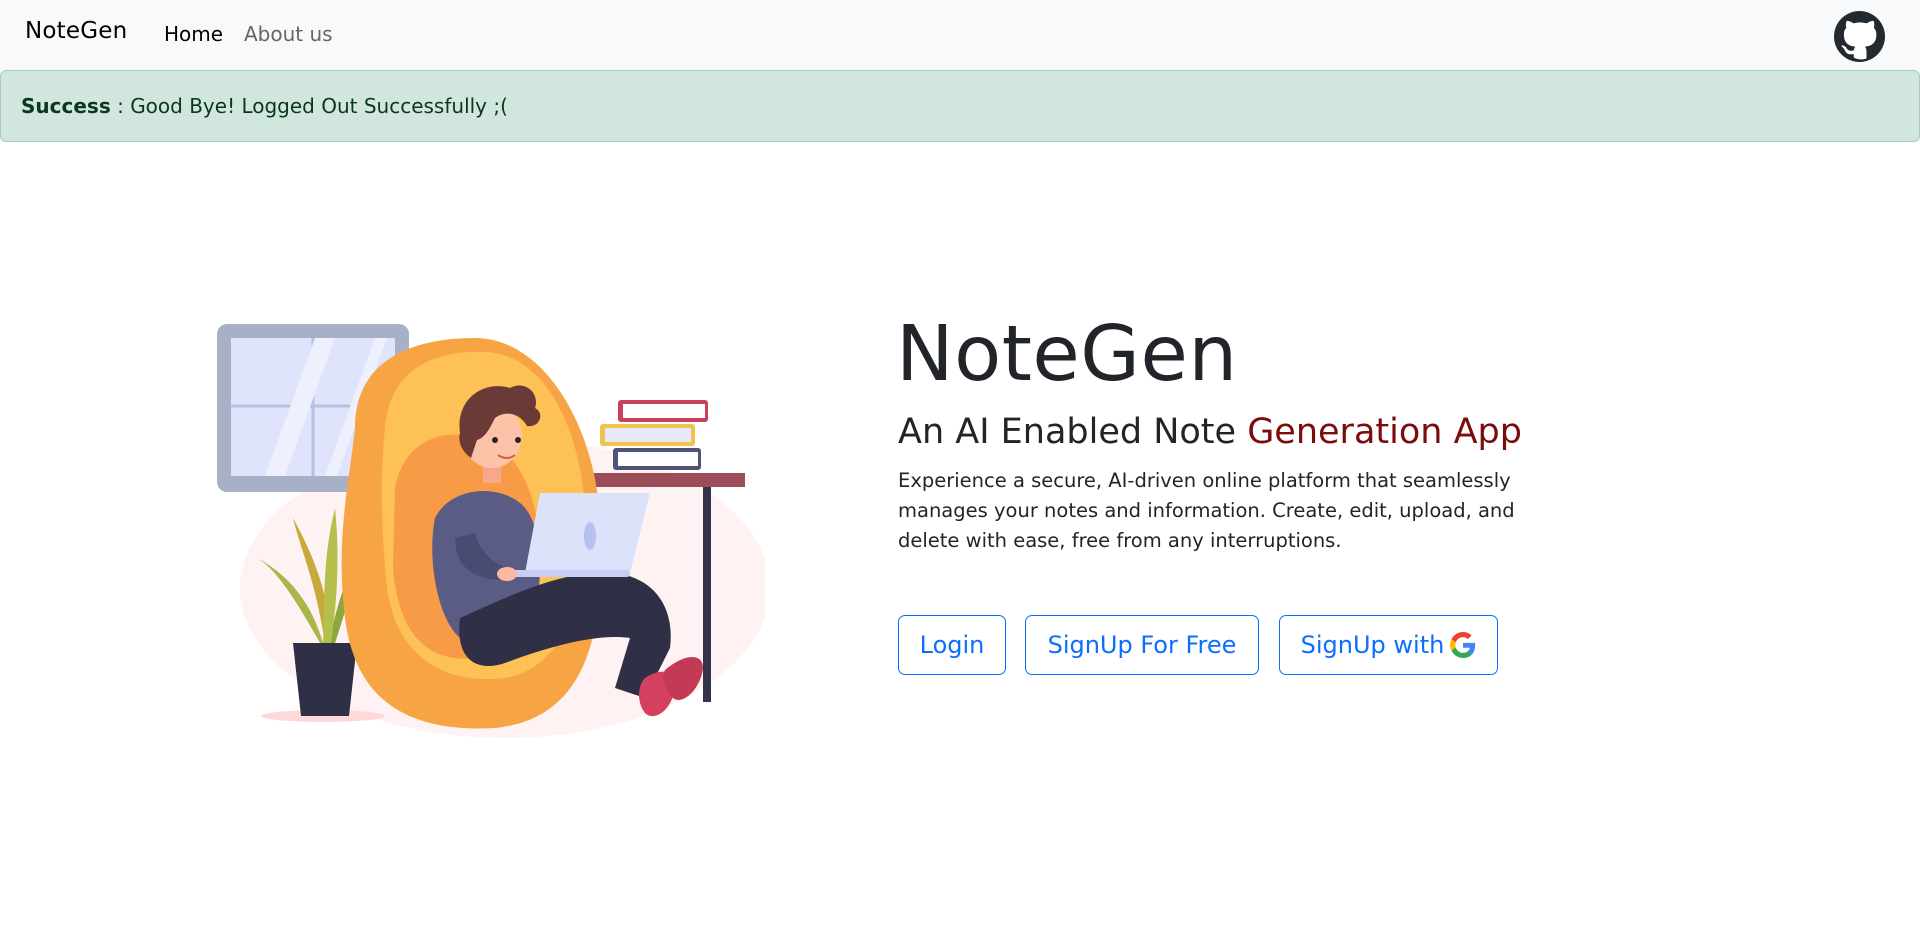 Image resolution: width=1920 pixels, height=927 pixels. What do you see at coordinates (1372, 645) in the screenshot?
I see `signup-google-label: SignUp with` at bounding box center [1372, 645].